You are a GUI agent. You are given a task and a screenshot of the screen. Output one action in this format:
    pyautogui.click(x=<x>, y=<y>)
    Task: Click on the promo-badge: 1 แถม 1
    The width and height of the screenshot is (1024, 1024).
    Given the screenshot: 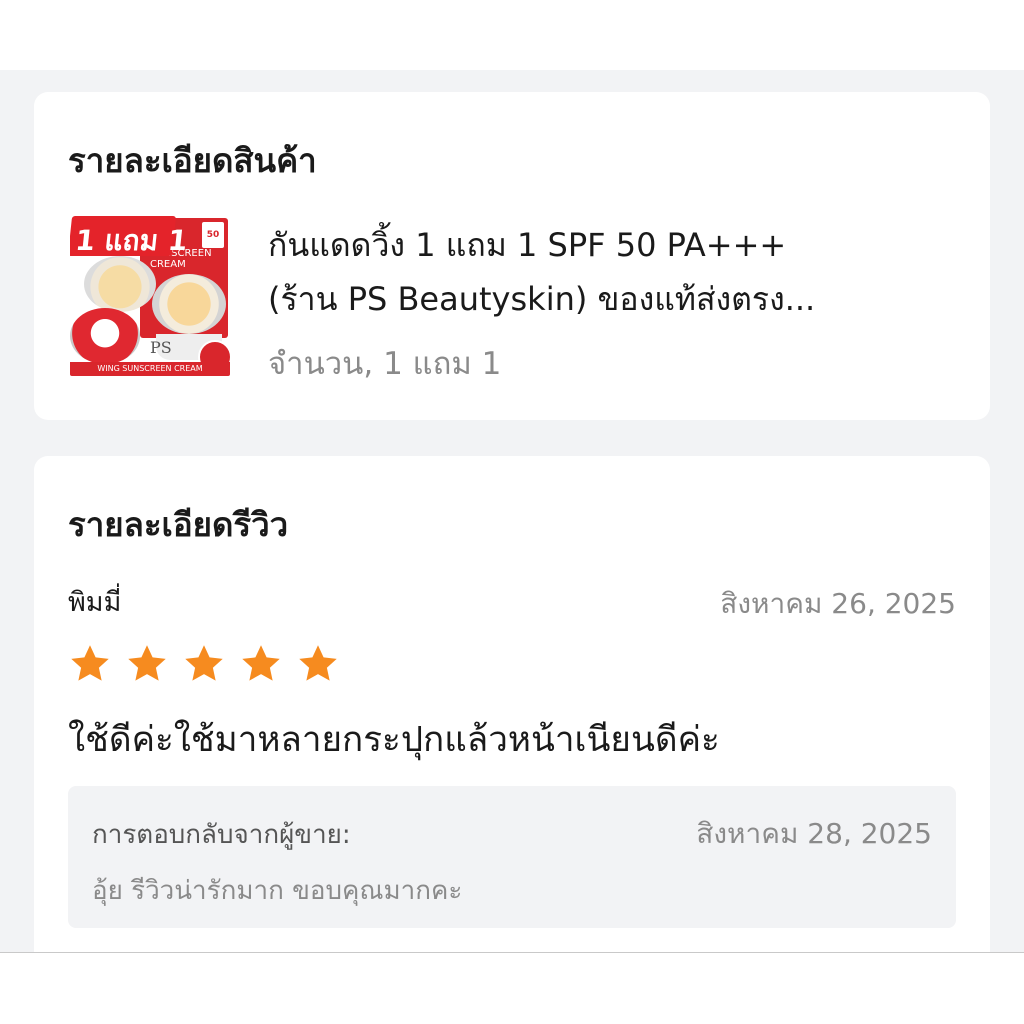 What is the action you would take?
    pyautogui.click(x=129, y=236)
    